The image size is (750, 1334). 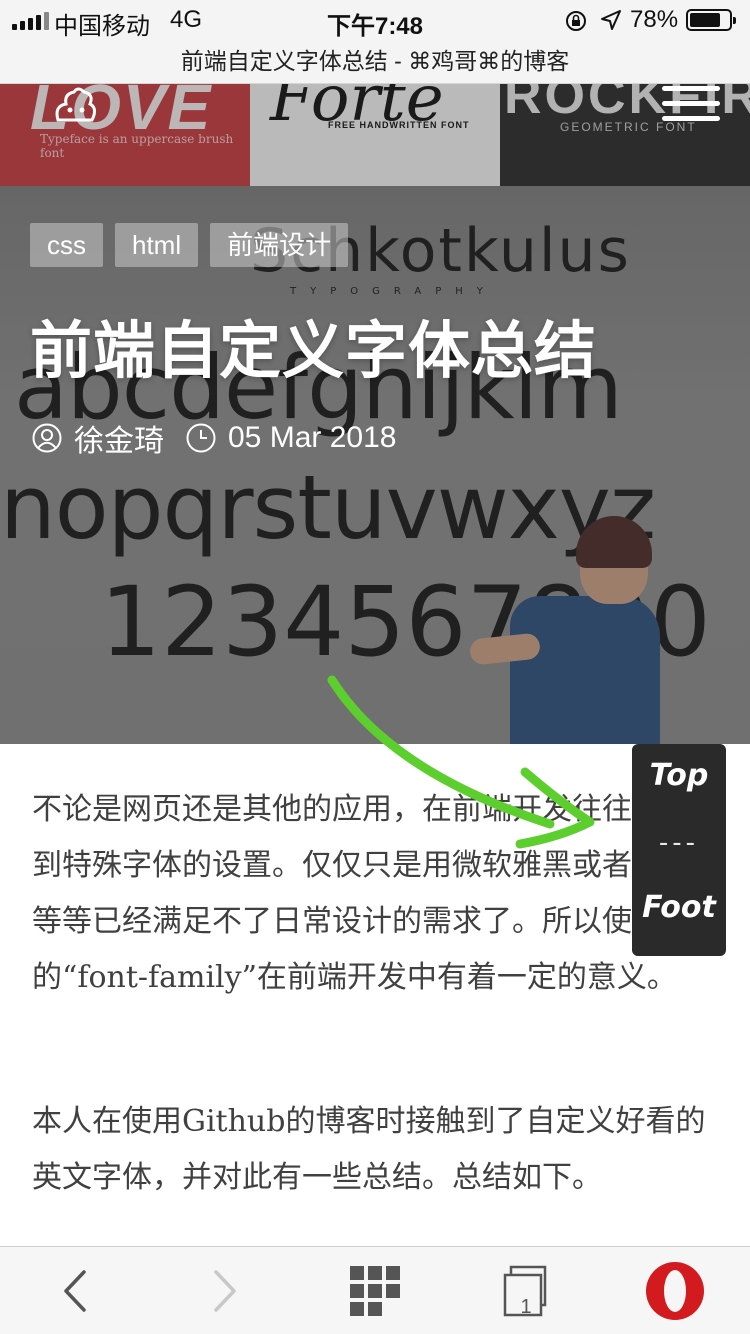 I want to click on opera-icon, so click(x=675, y=1291).